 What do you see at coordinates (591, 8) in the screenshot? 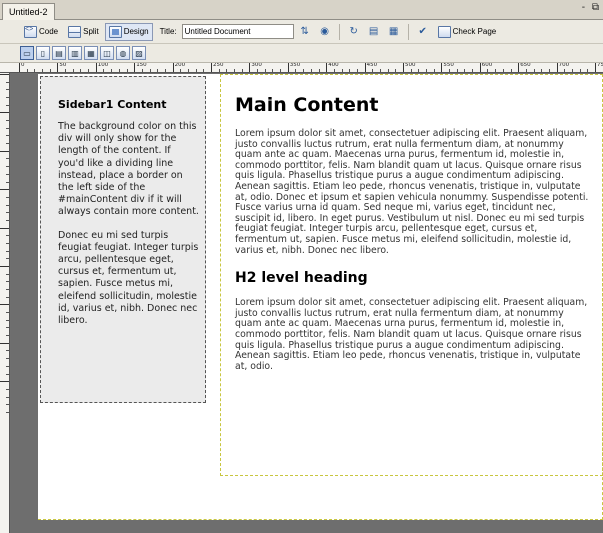
I see `window-controls: - ⧉` at bounding box center [591, 8].